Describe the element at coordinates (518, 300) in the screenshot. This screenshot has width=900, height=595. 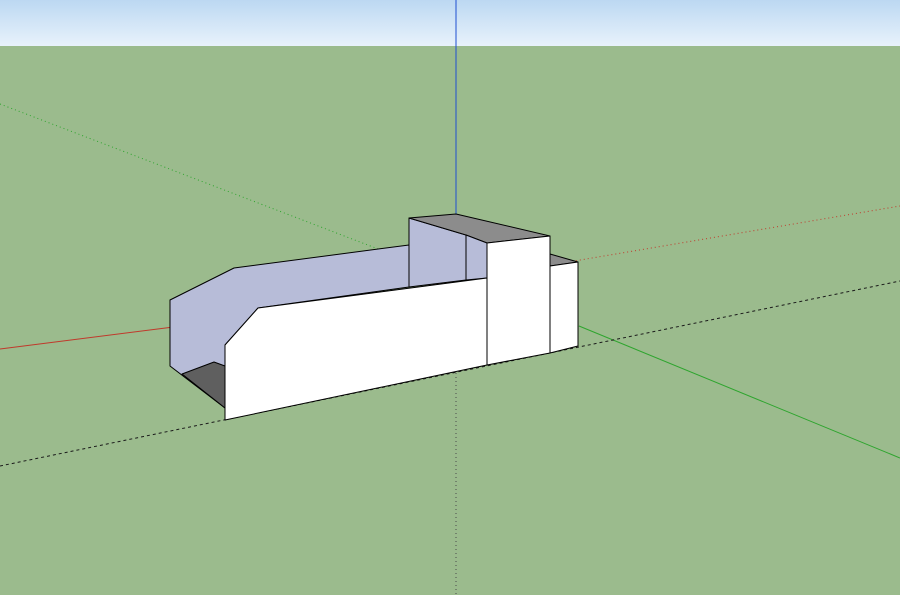
I see `tower-front` at that location.